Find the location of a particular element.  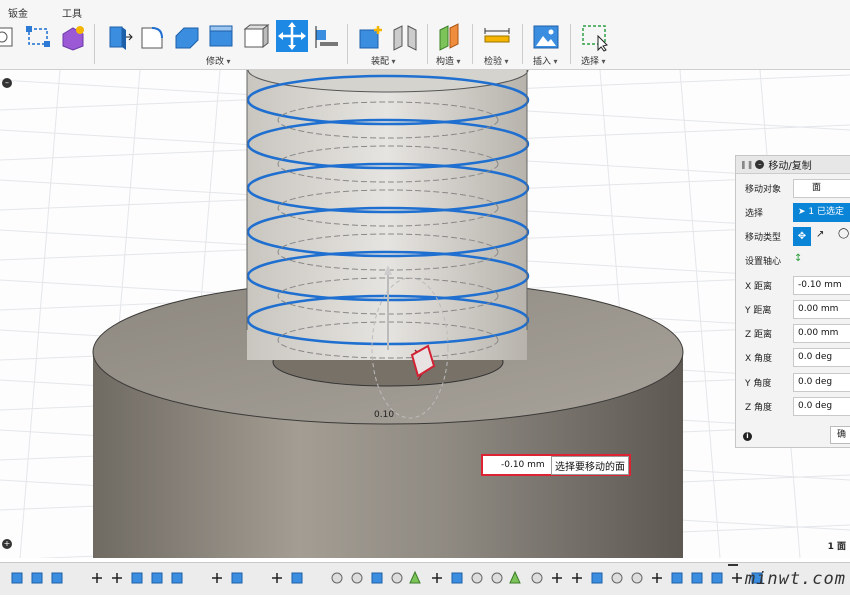

distance-input-hud: -0.10 mm 选择要移动的面 is located at coordinates (556, 465).